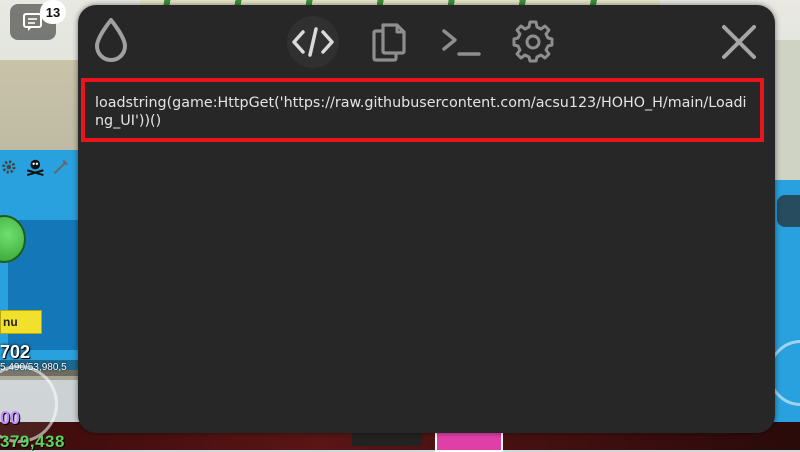  I want to click on close-button, so click(739, 42).